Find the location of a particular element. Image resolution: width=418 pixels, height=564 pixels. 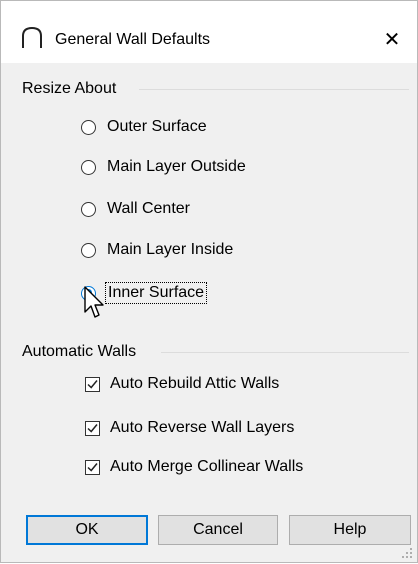

automatic-walls-group-label: Automatic Walls is located at coordinates (79, 351).